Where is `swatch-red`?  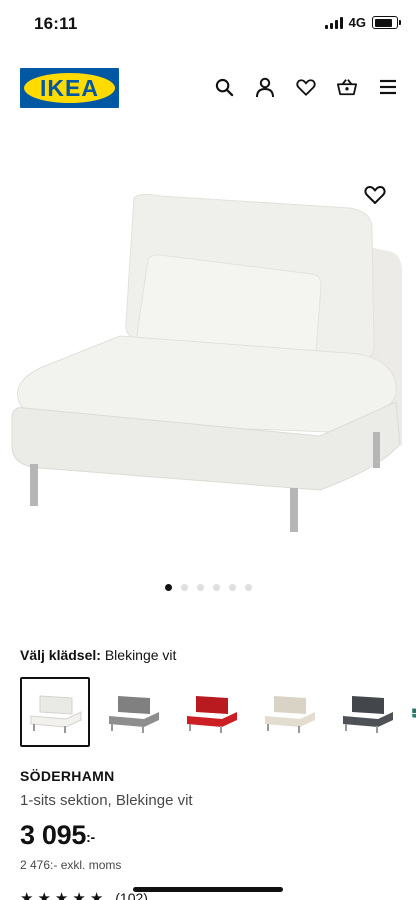
swatch-red is located at coordinates (211, 712).